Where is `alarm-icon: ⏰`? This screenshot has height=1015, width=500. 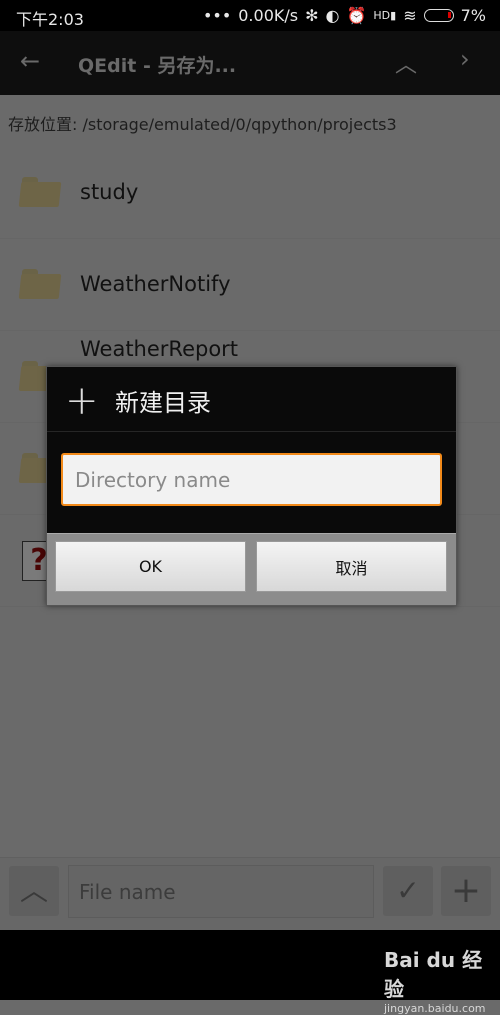 alarm-icon: ⏰ is located at coordinates (356, 15).